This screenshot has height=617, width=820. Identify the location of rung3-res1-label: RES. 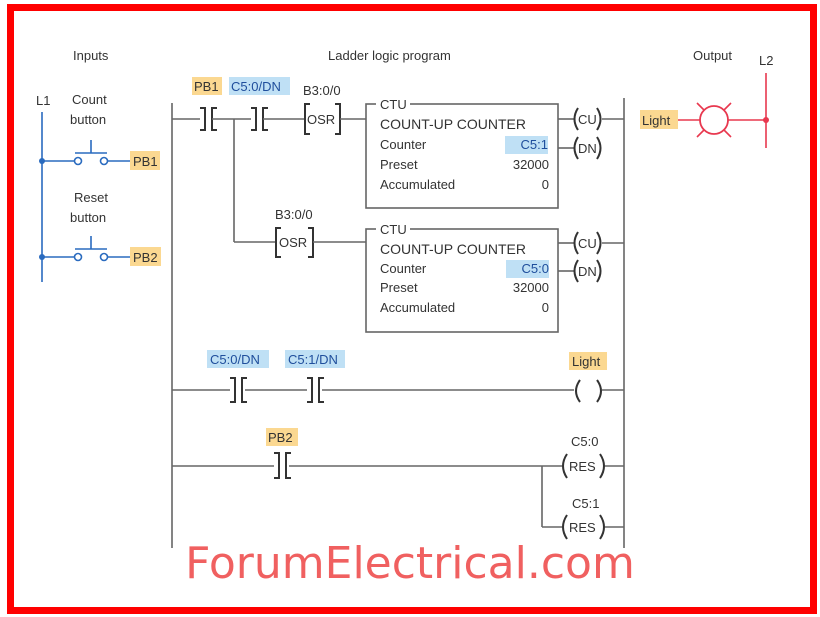
(582, 466).